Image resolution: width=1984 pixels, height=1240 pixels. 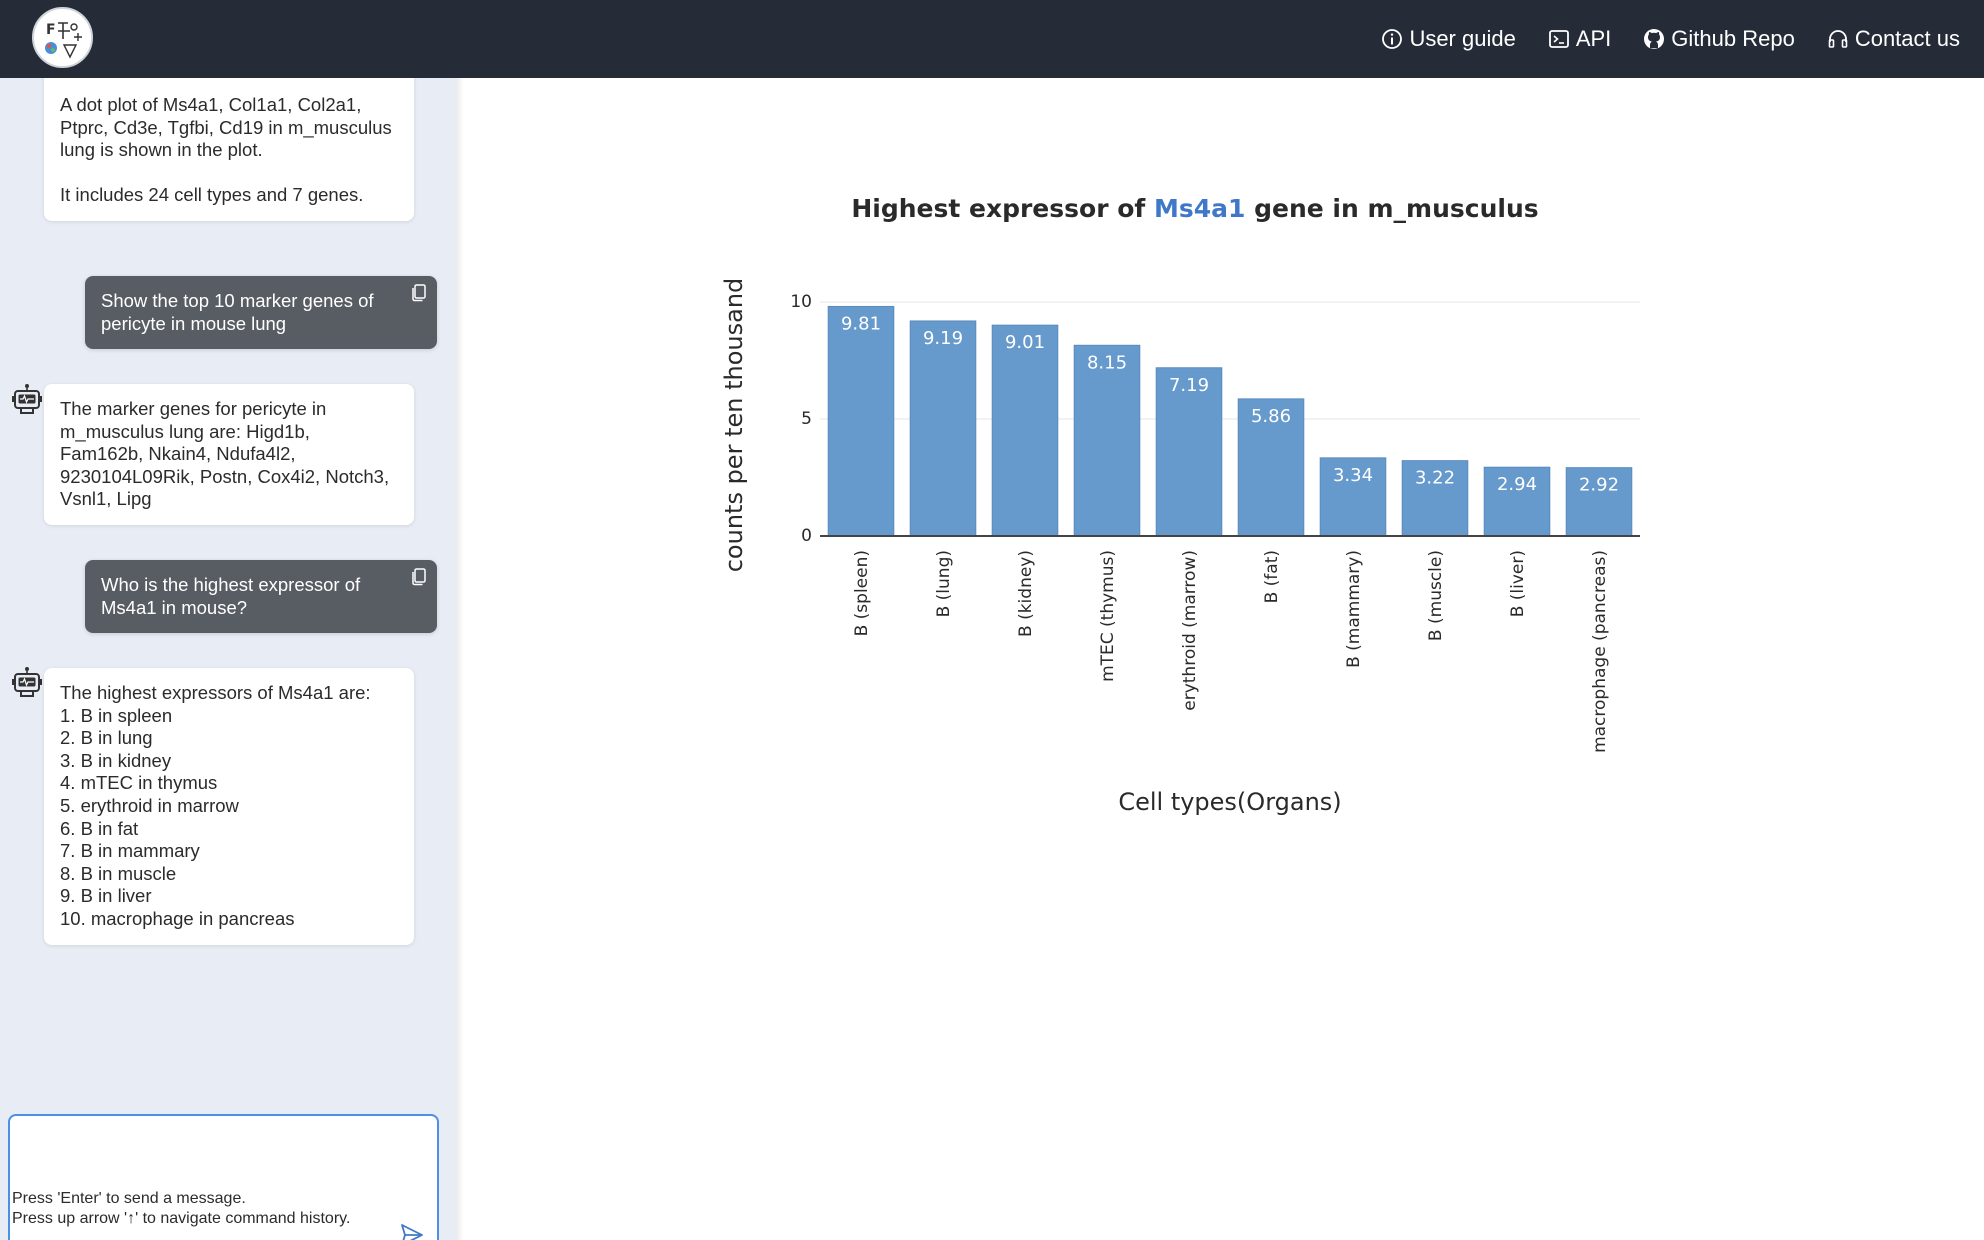 What do you see at coordinates (1654, 39) in the screenshot?
I see `github-icon` at bounding box center [1654, 39].